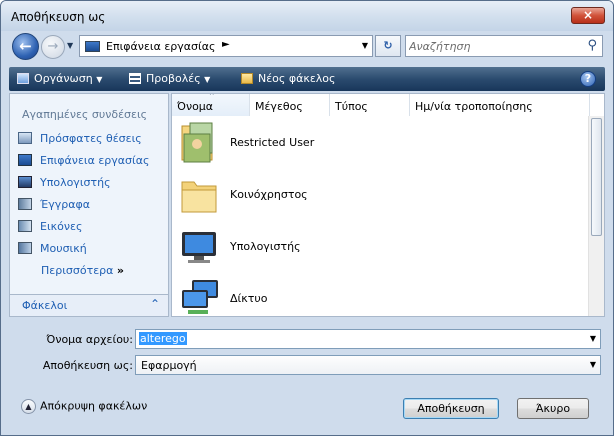  Describe the element at coordinates (89, 339) in the screenshot. I see `filename-label: Όνομα αρχείου:` at that location.